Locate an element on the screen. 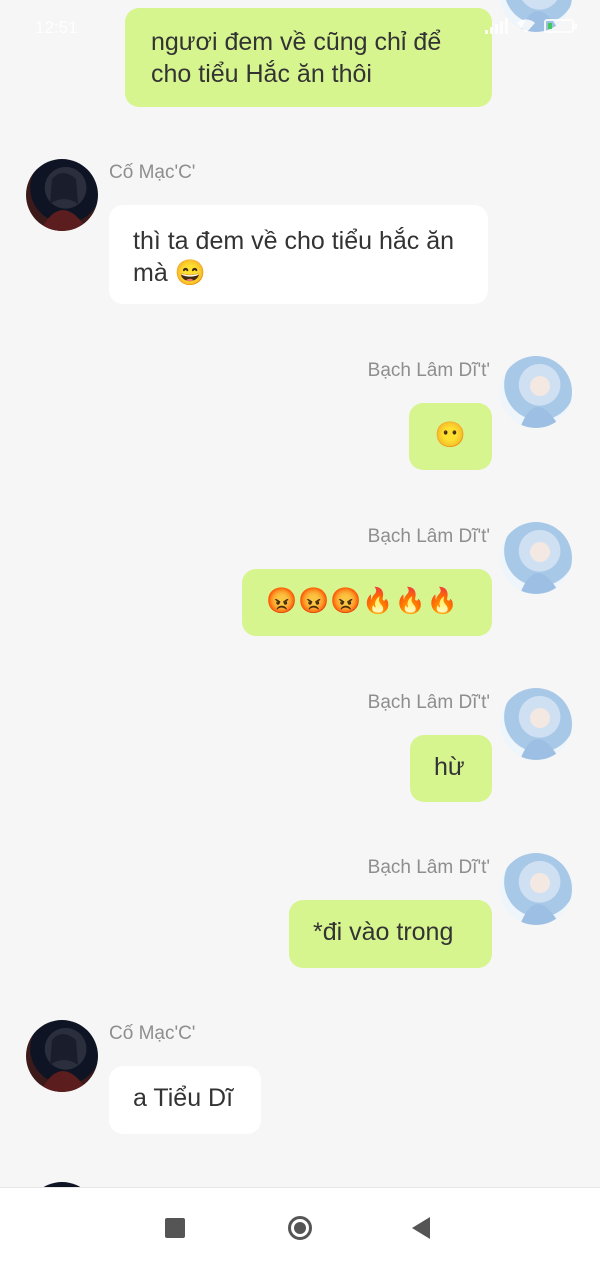 The height and width of the screenshot is (1268, 600). message-bubble: hừ is located at coordinates (451, 768).